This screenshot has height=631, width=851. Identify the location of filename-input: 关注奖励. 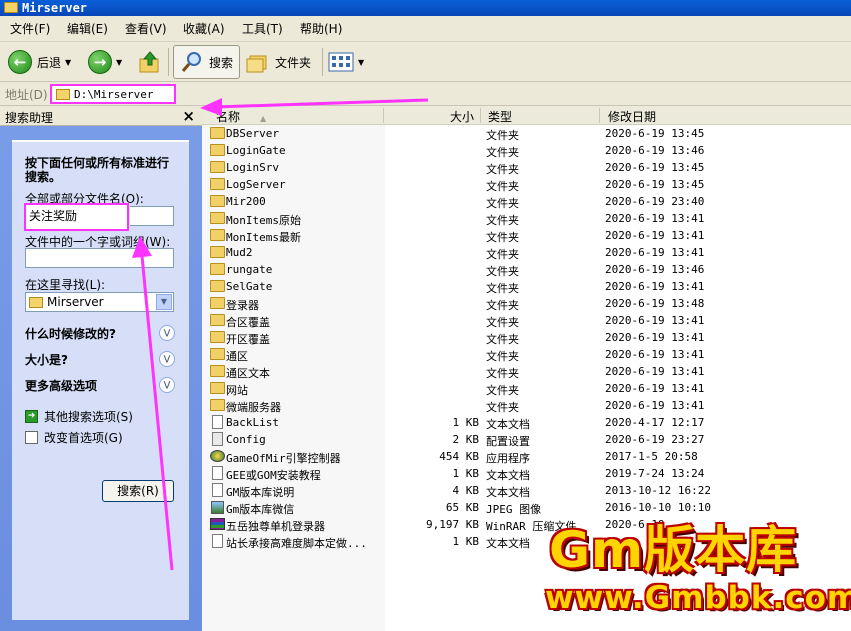
(76, 217).